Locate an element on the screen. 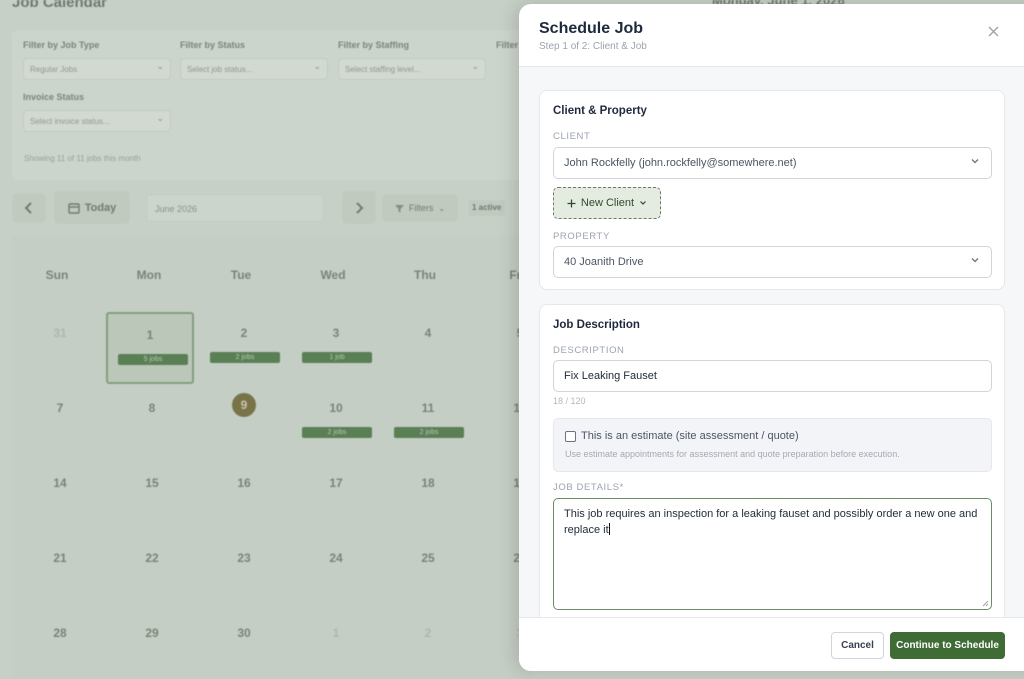 This screenshot has height=679, width=1024. text-caret is located at coordinates (609, 529).